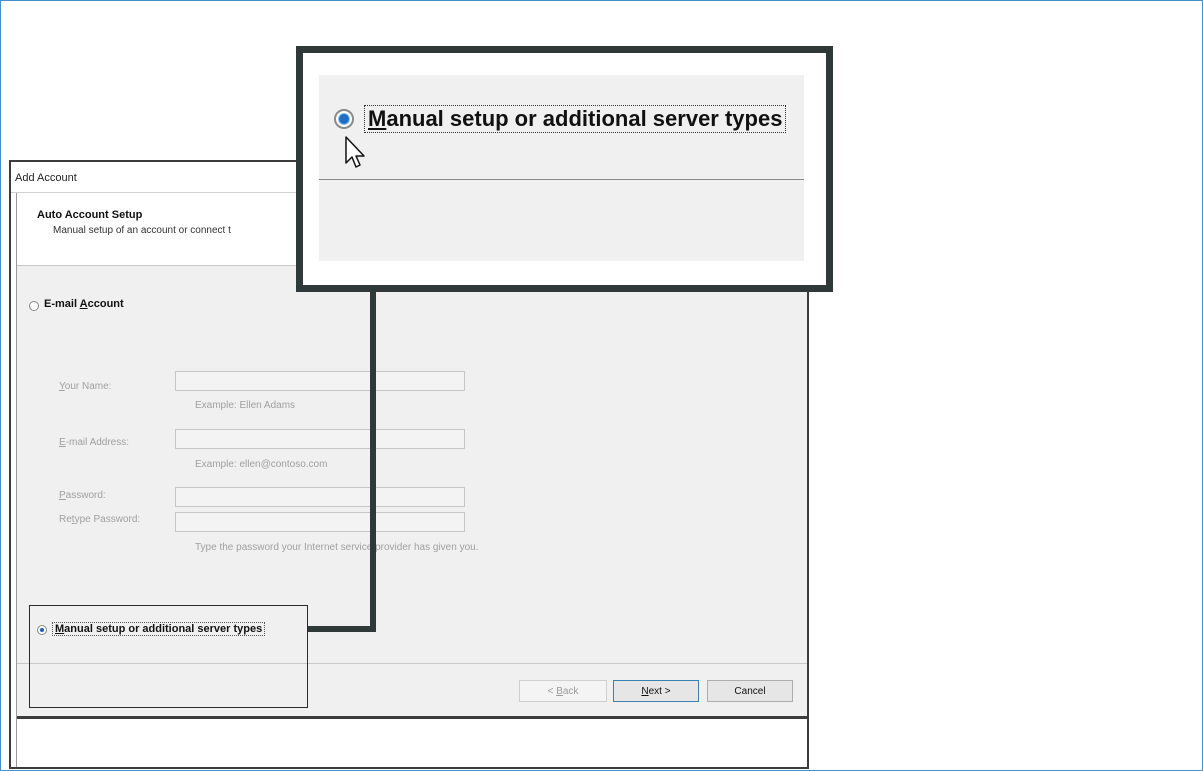  What do you see at coordinates (168, 656) in the screenshot?
I see `highlight-box` at bounding box center [168, 656].